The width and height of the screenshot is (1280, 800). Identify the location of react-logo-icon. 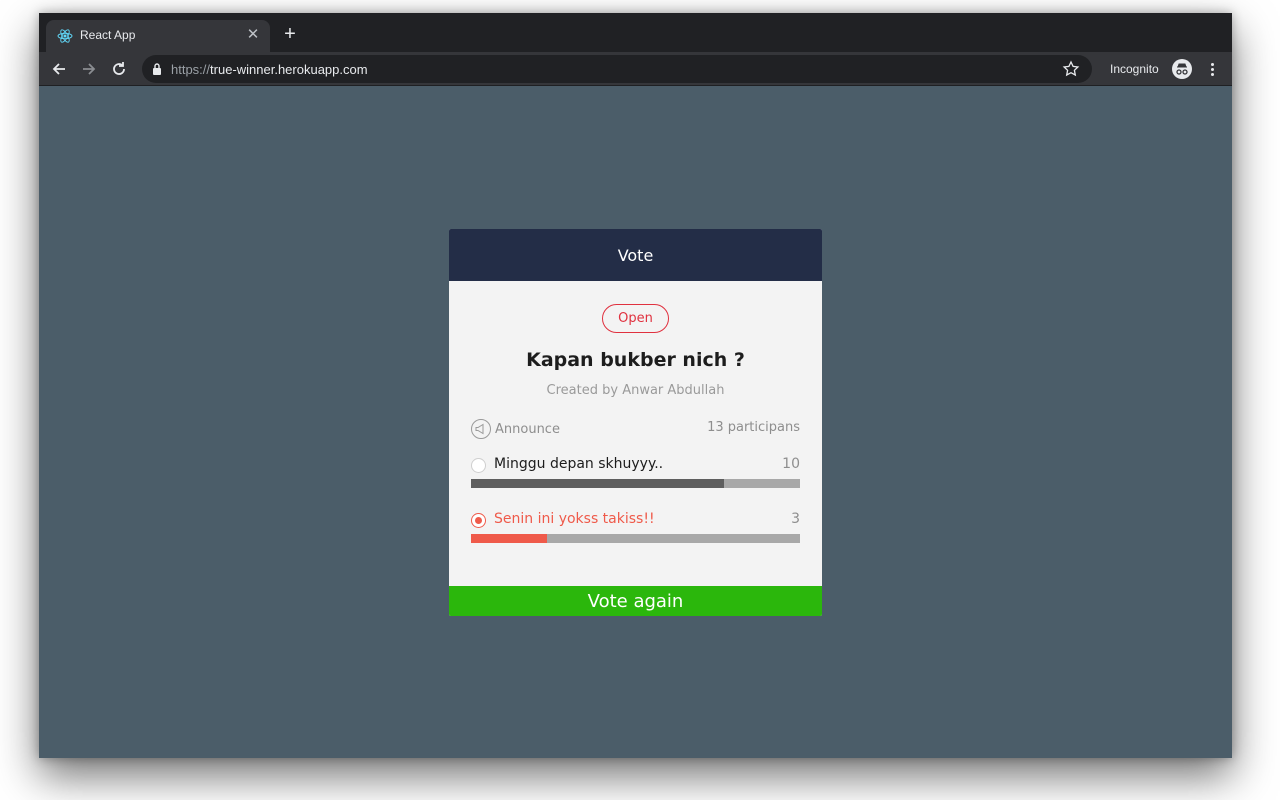
(65, 36).